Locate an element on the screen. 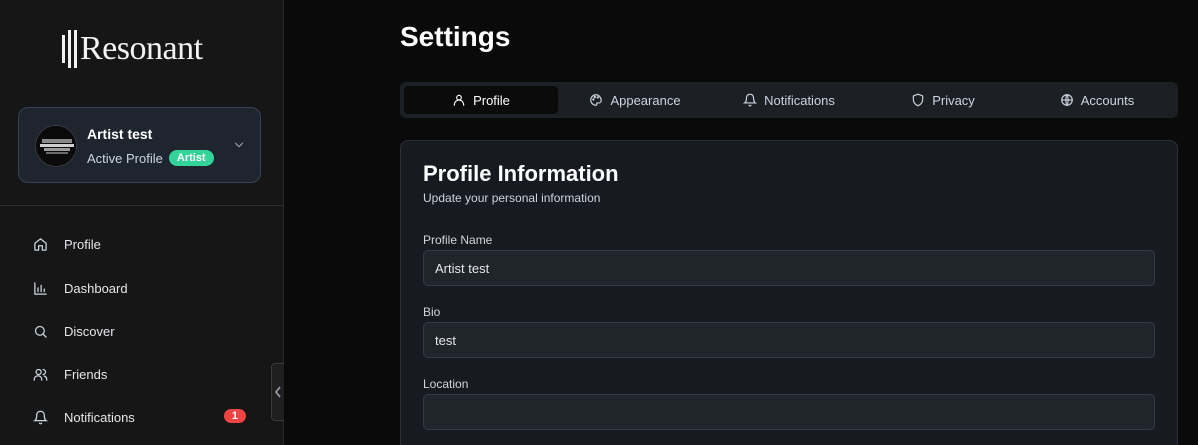 The image size is (1198, 445). sidebar-divider is located at coordinates (142, 205).